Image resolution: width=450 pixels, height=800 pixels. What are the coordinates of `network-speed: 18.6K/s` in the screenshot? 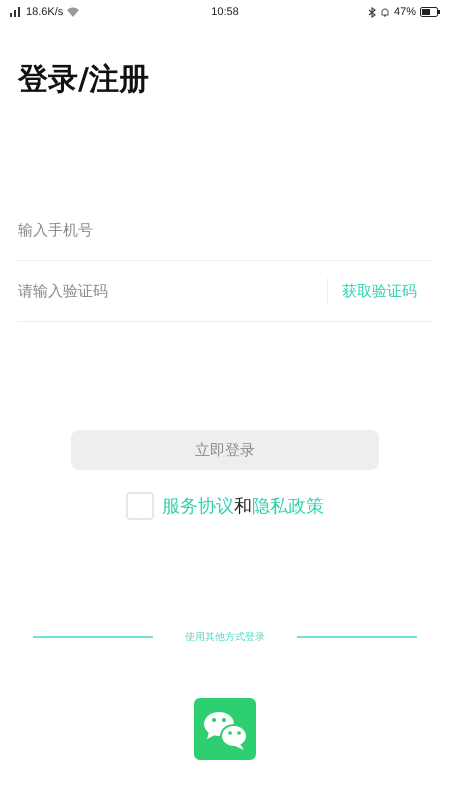 It's located at (45, 12).